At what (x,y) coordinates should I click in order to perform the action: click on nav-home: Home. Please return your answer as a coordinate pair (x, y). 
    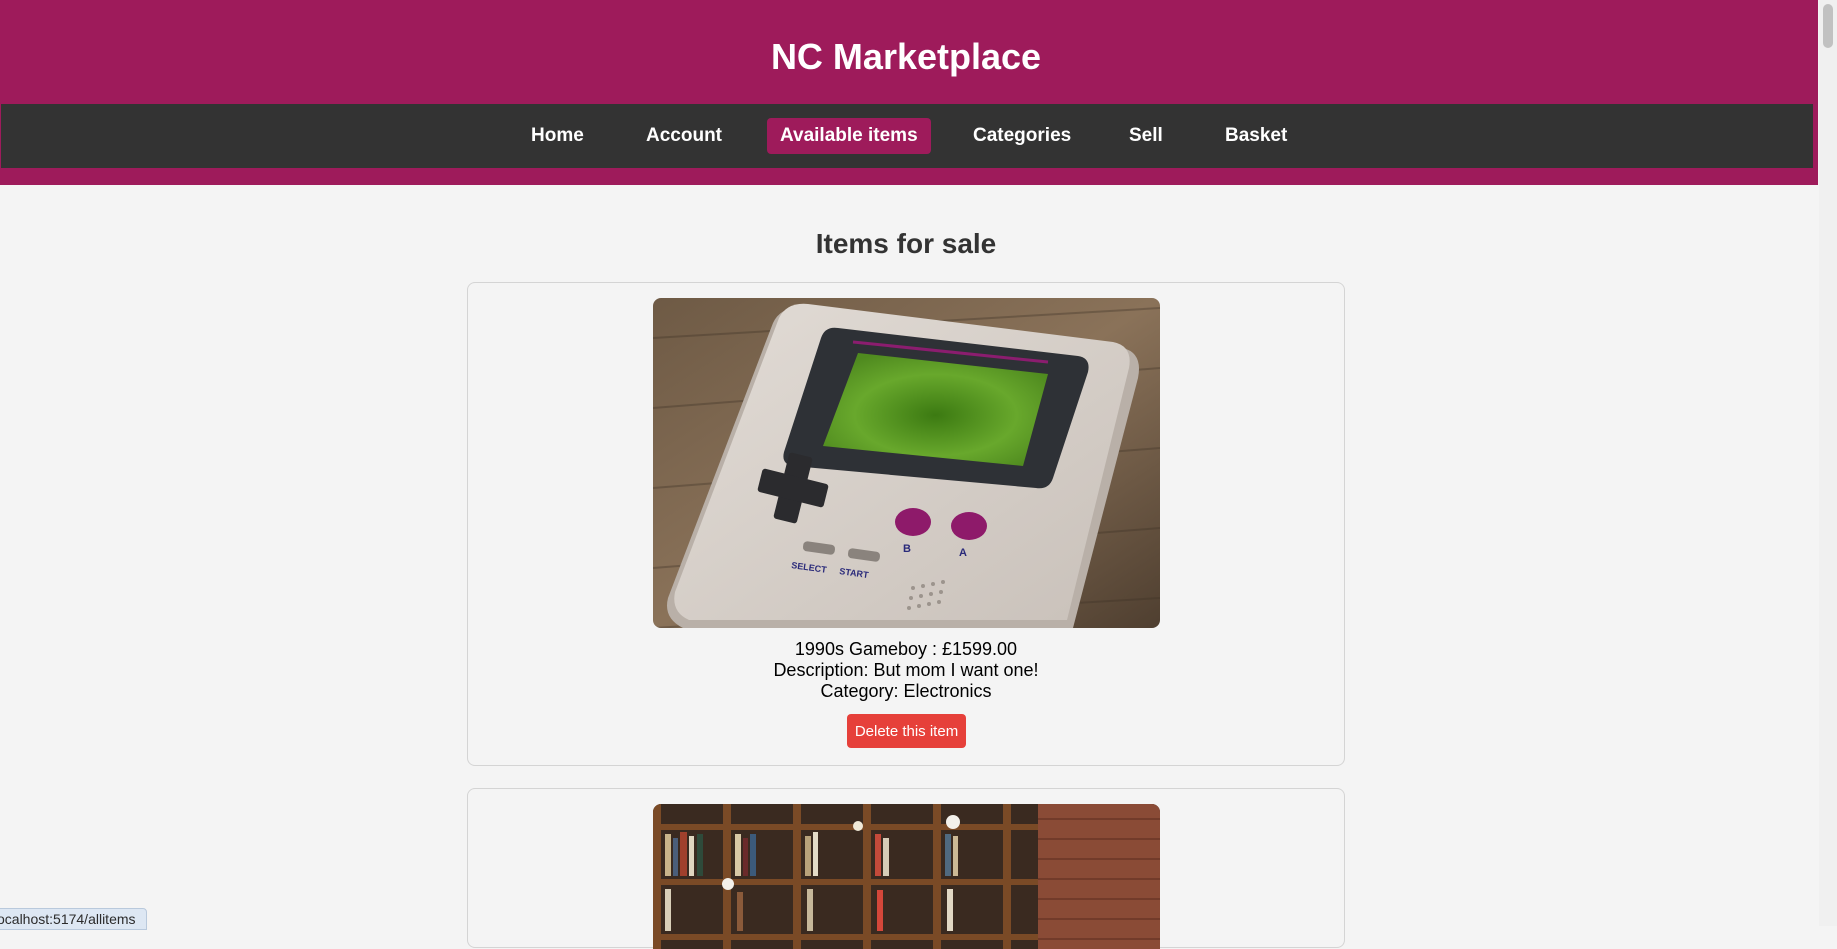
    Looking at the image, I should click on (557, 136).